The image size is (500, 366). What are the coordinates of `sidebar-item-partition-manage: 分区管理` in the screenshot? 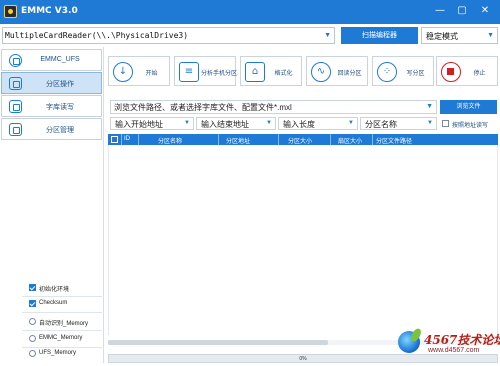 It's located at (51, 129).